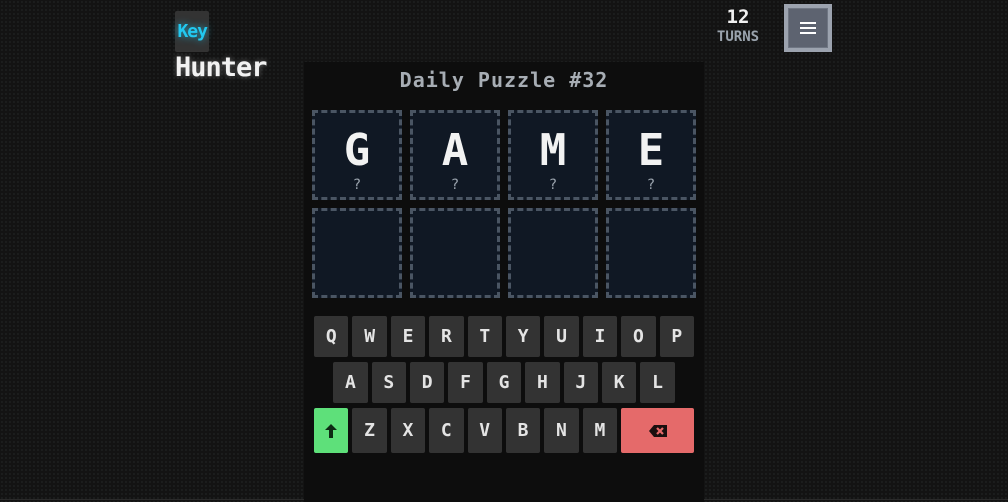 This screenshot has height=502, width=1008. Describe the element at coordinates (523, 336) in the screenshot. I see `key-y: Y` at that location.